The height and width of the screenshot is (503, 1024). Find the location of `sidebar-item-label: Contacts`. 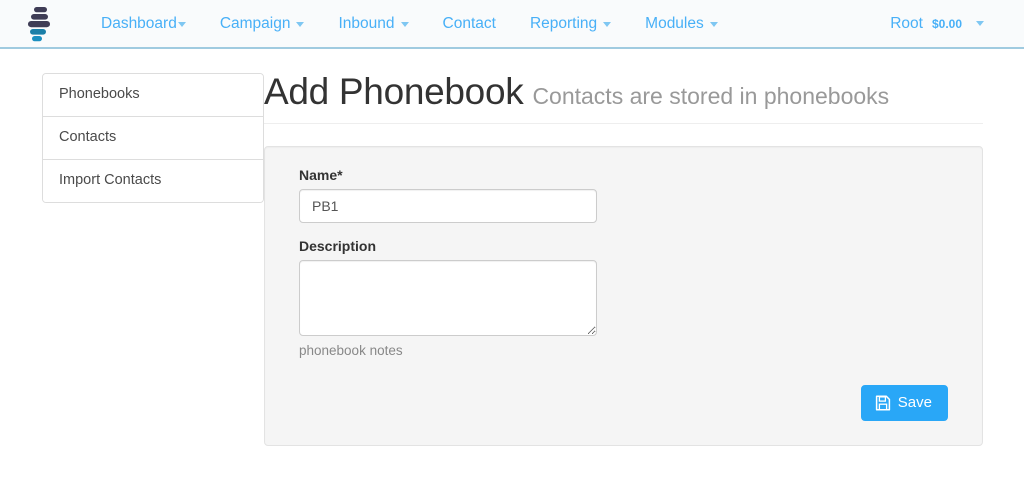

sidebar-item-label: Contacts is located at coordinates (88, 136).